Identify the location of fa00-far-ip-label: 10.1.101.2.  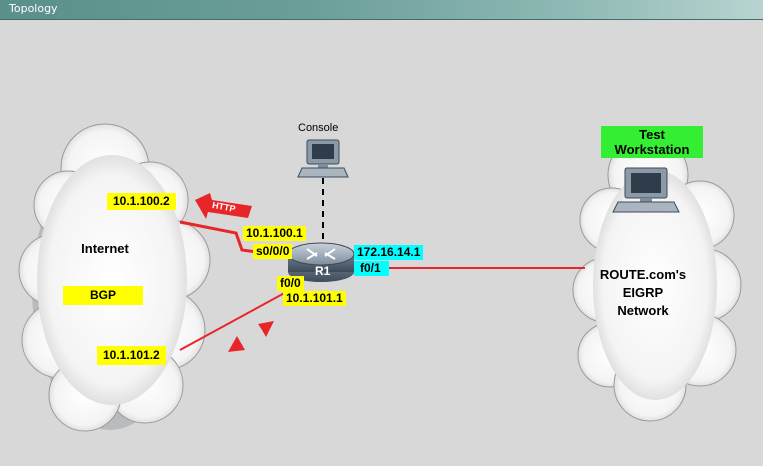
(131, 355).